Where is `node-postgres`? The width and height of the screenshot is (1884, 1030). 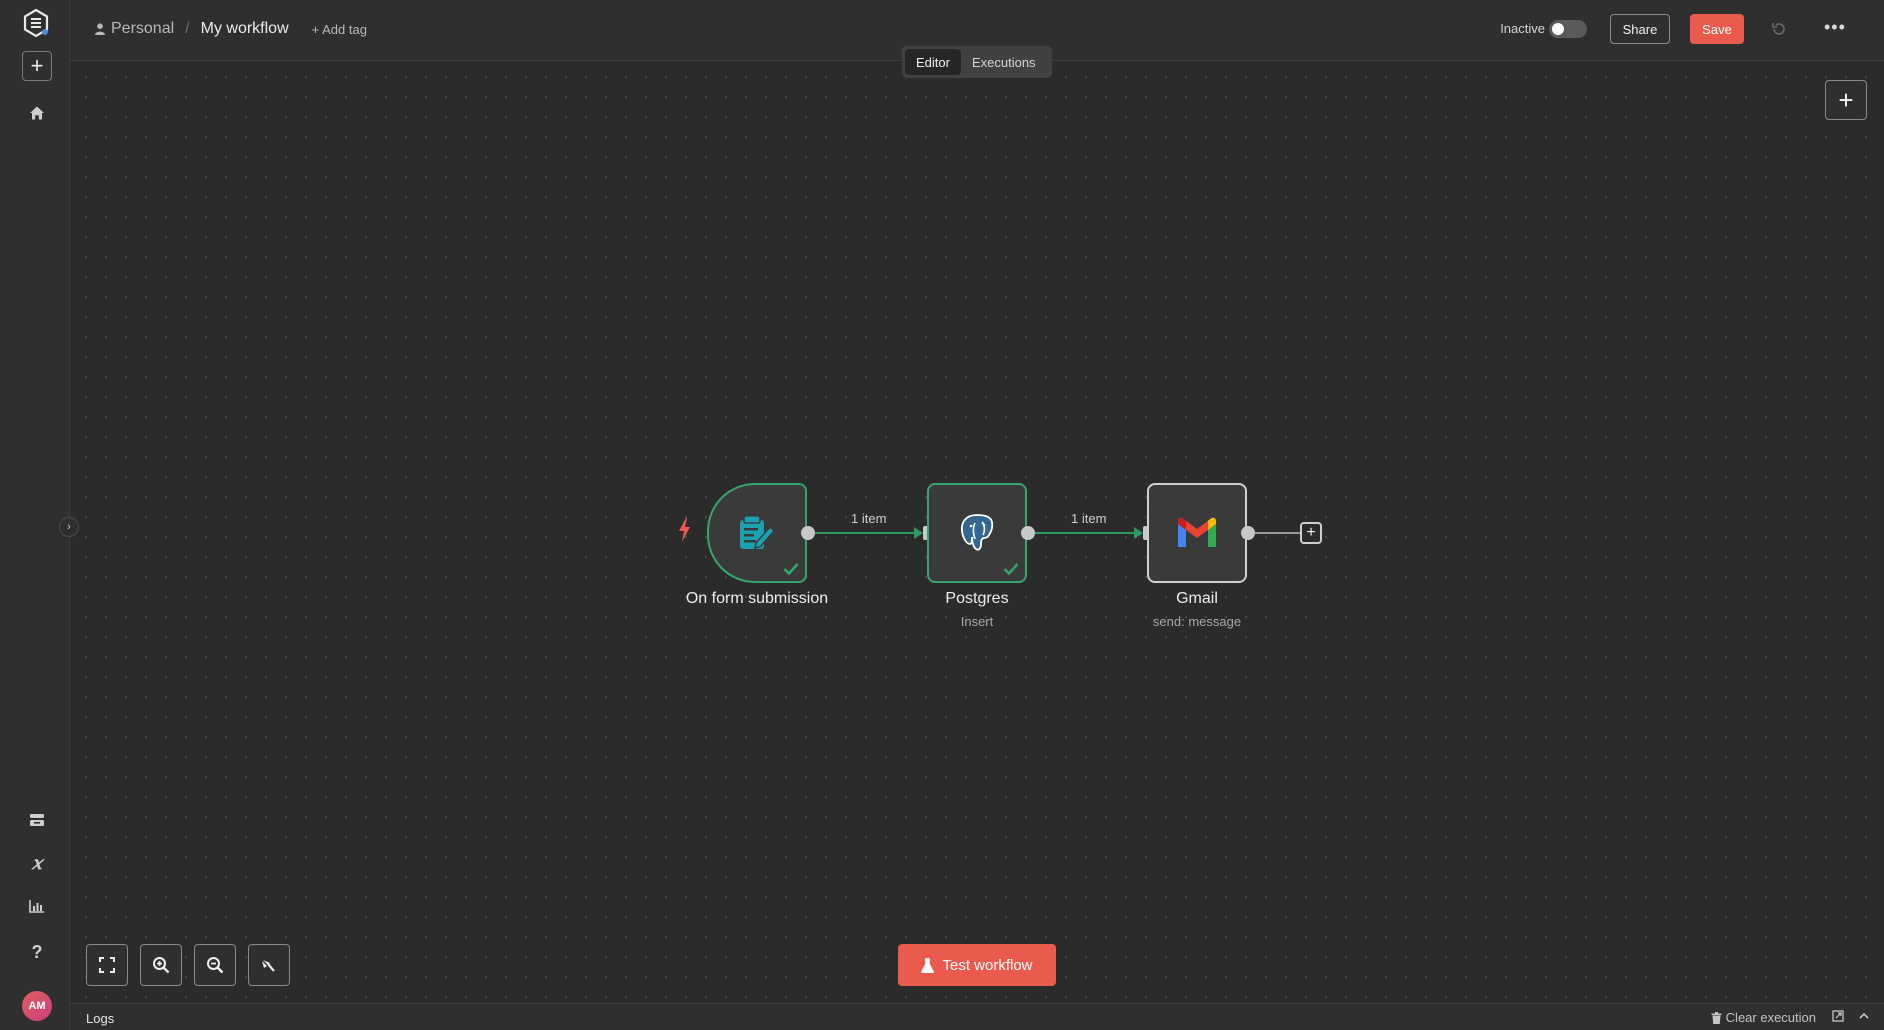
node-postgres is located at coordinates (977, 533).